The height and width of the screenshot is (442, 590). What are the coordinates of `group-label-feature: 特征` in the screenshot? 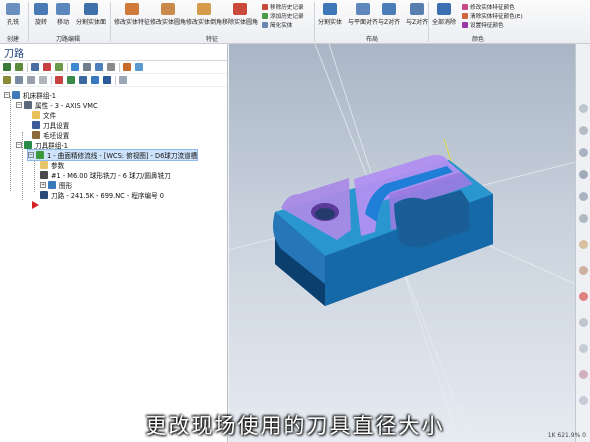 It's located at (212, 39).